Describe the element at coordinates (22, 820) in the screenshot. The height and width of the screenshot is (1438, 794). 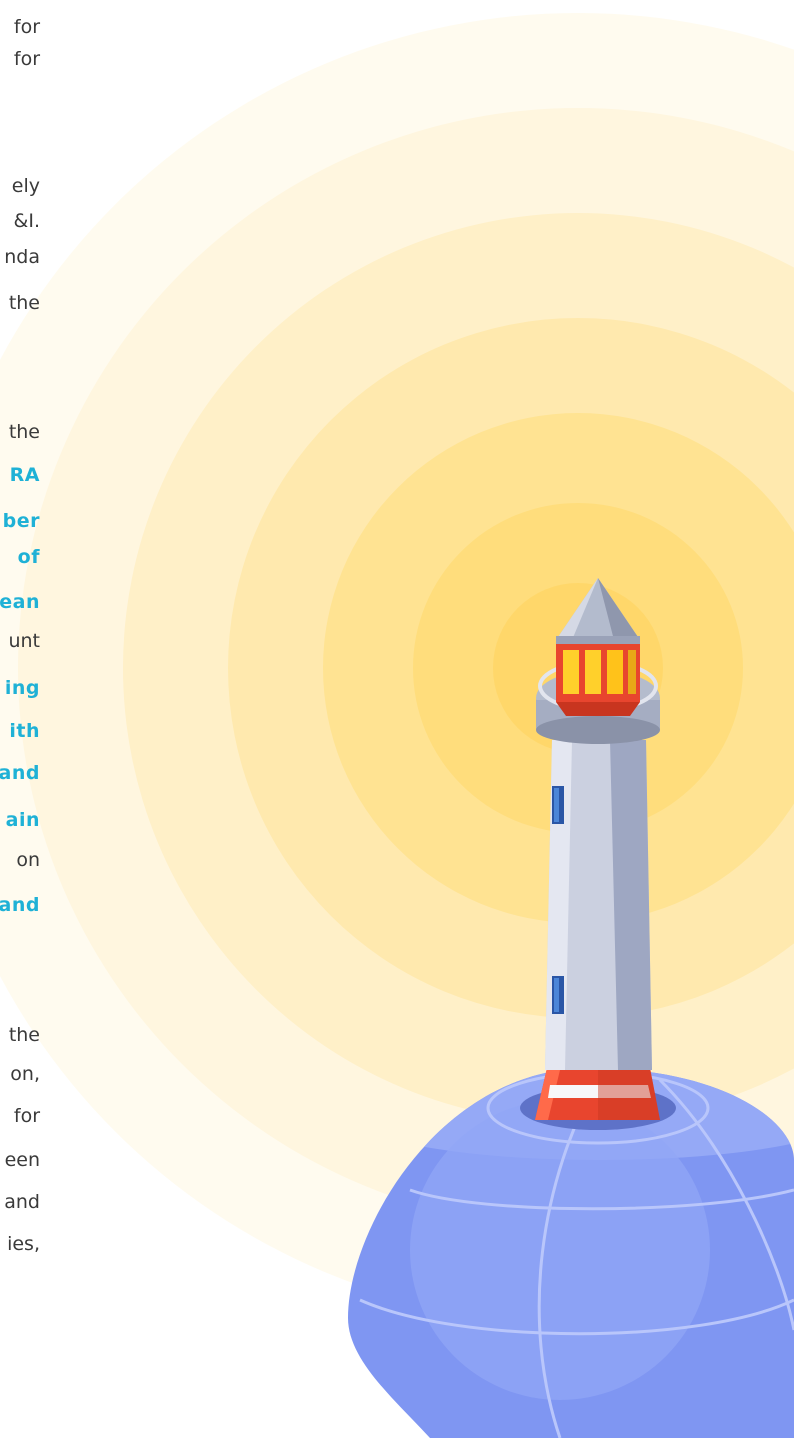
I see `highlighted-text-line: ain` at that location.